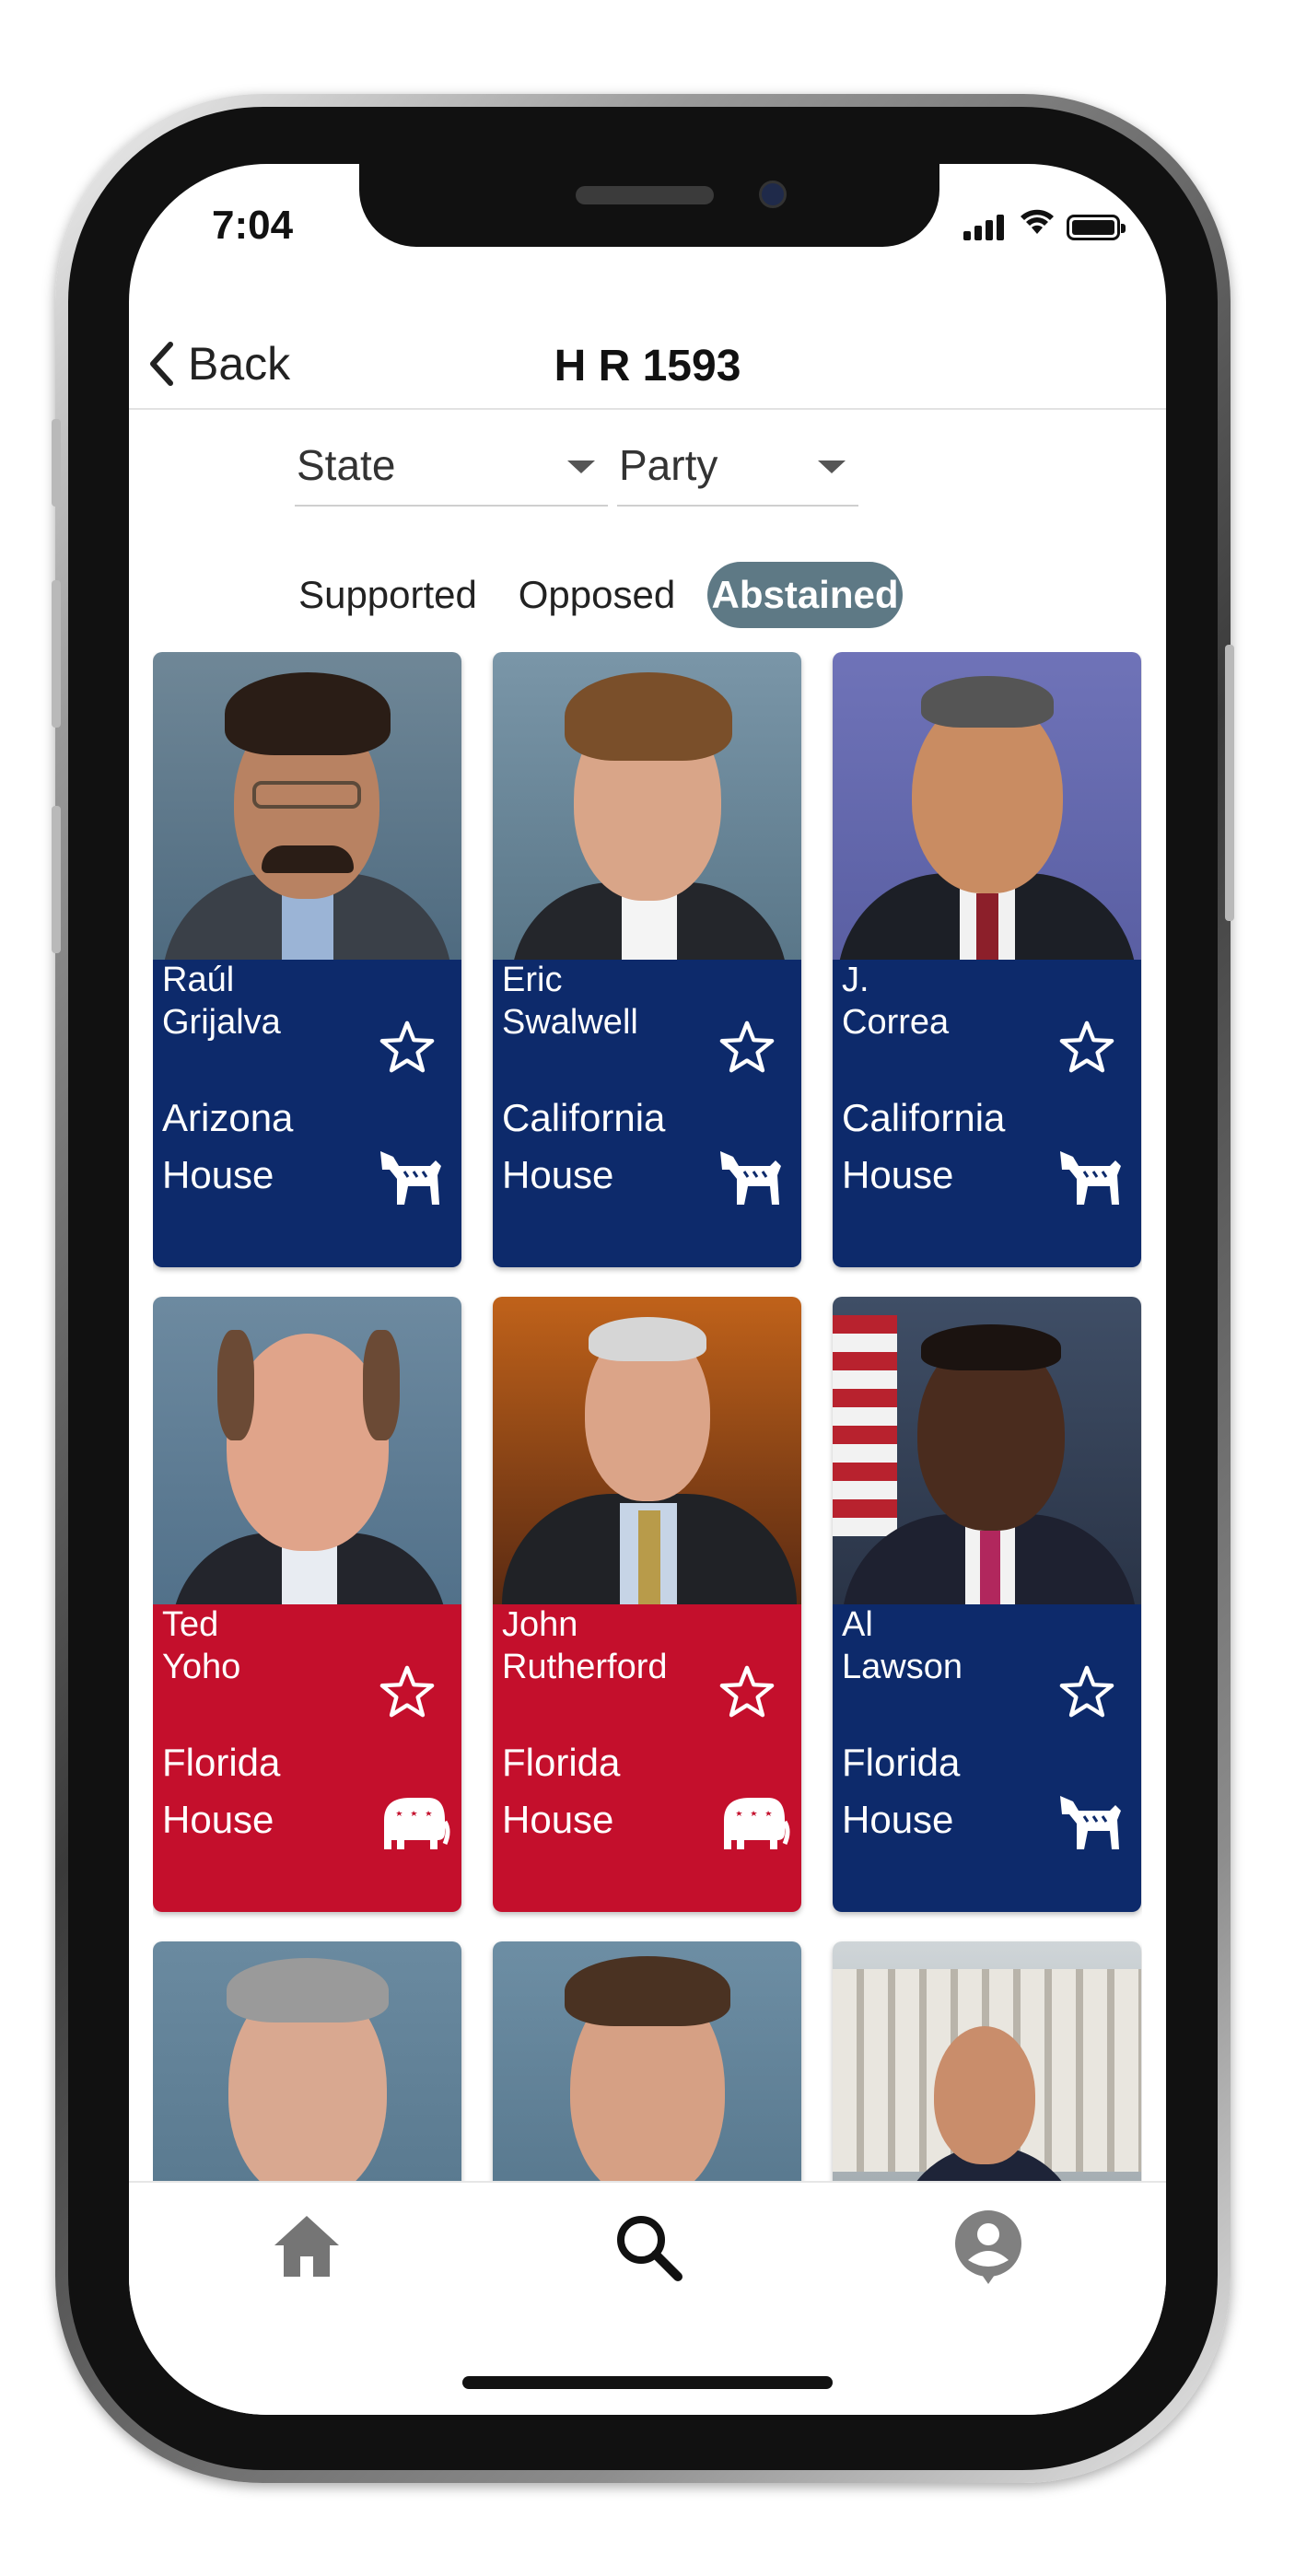 This screenshot has height=2576, width=1295. I want to click on wifi-icon, so click(1037, 224).